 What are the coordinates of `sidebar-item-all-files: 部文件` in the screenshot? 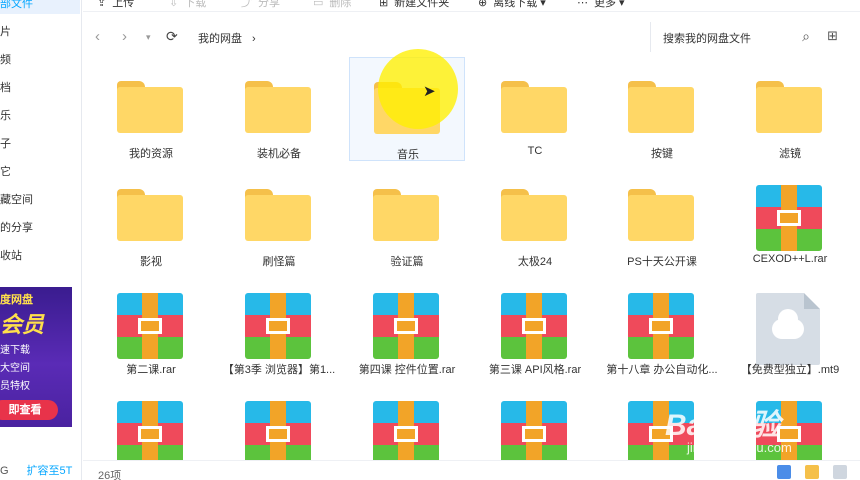 It's located at (40, 7).